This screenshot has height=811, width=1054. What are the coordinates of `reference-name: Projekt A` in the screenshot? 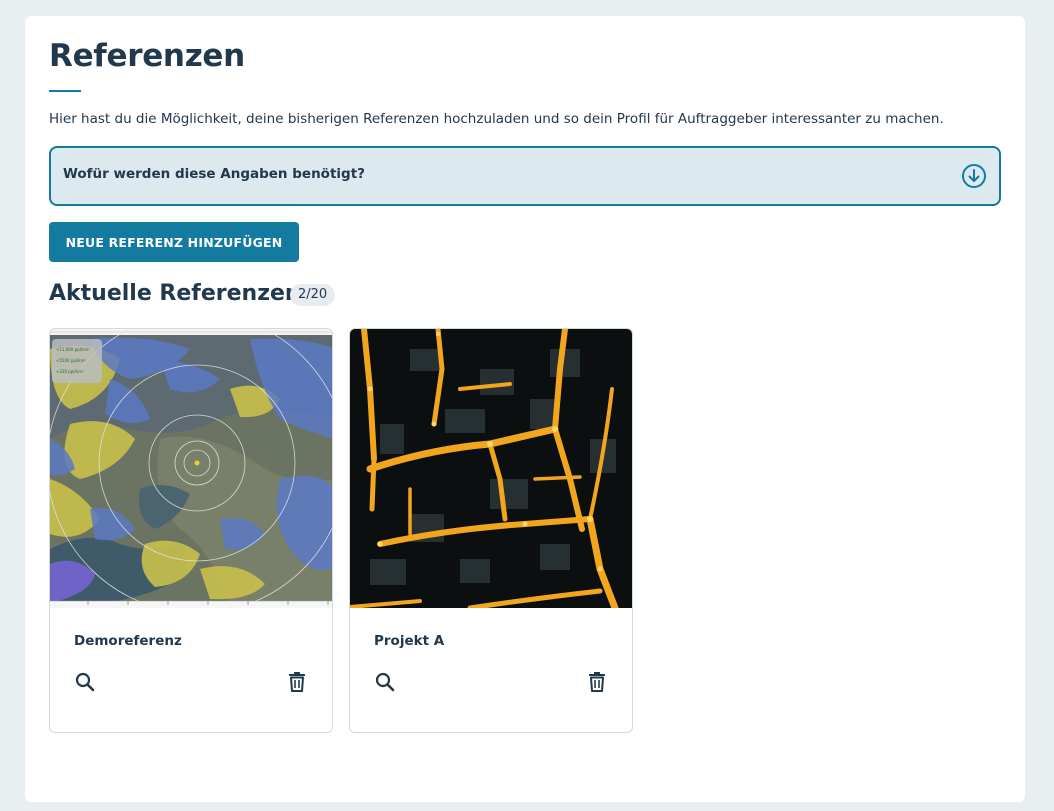 It's located at (409, 641).